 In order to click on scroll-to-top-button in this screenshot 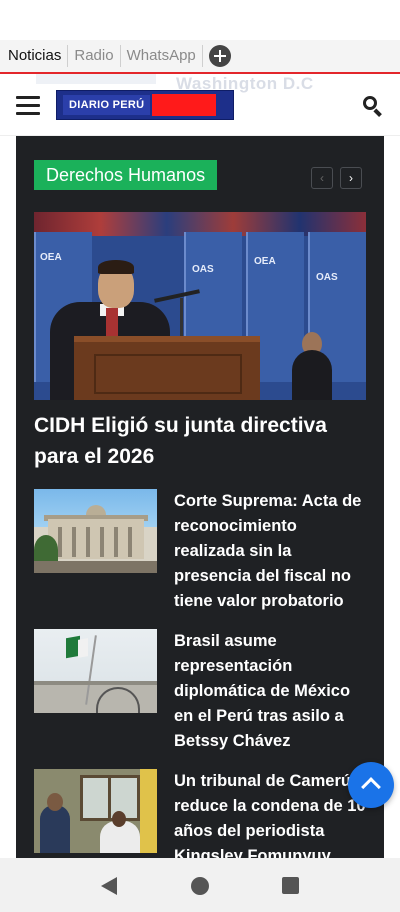, I will do `click(371, 785)`.